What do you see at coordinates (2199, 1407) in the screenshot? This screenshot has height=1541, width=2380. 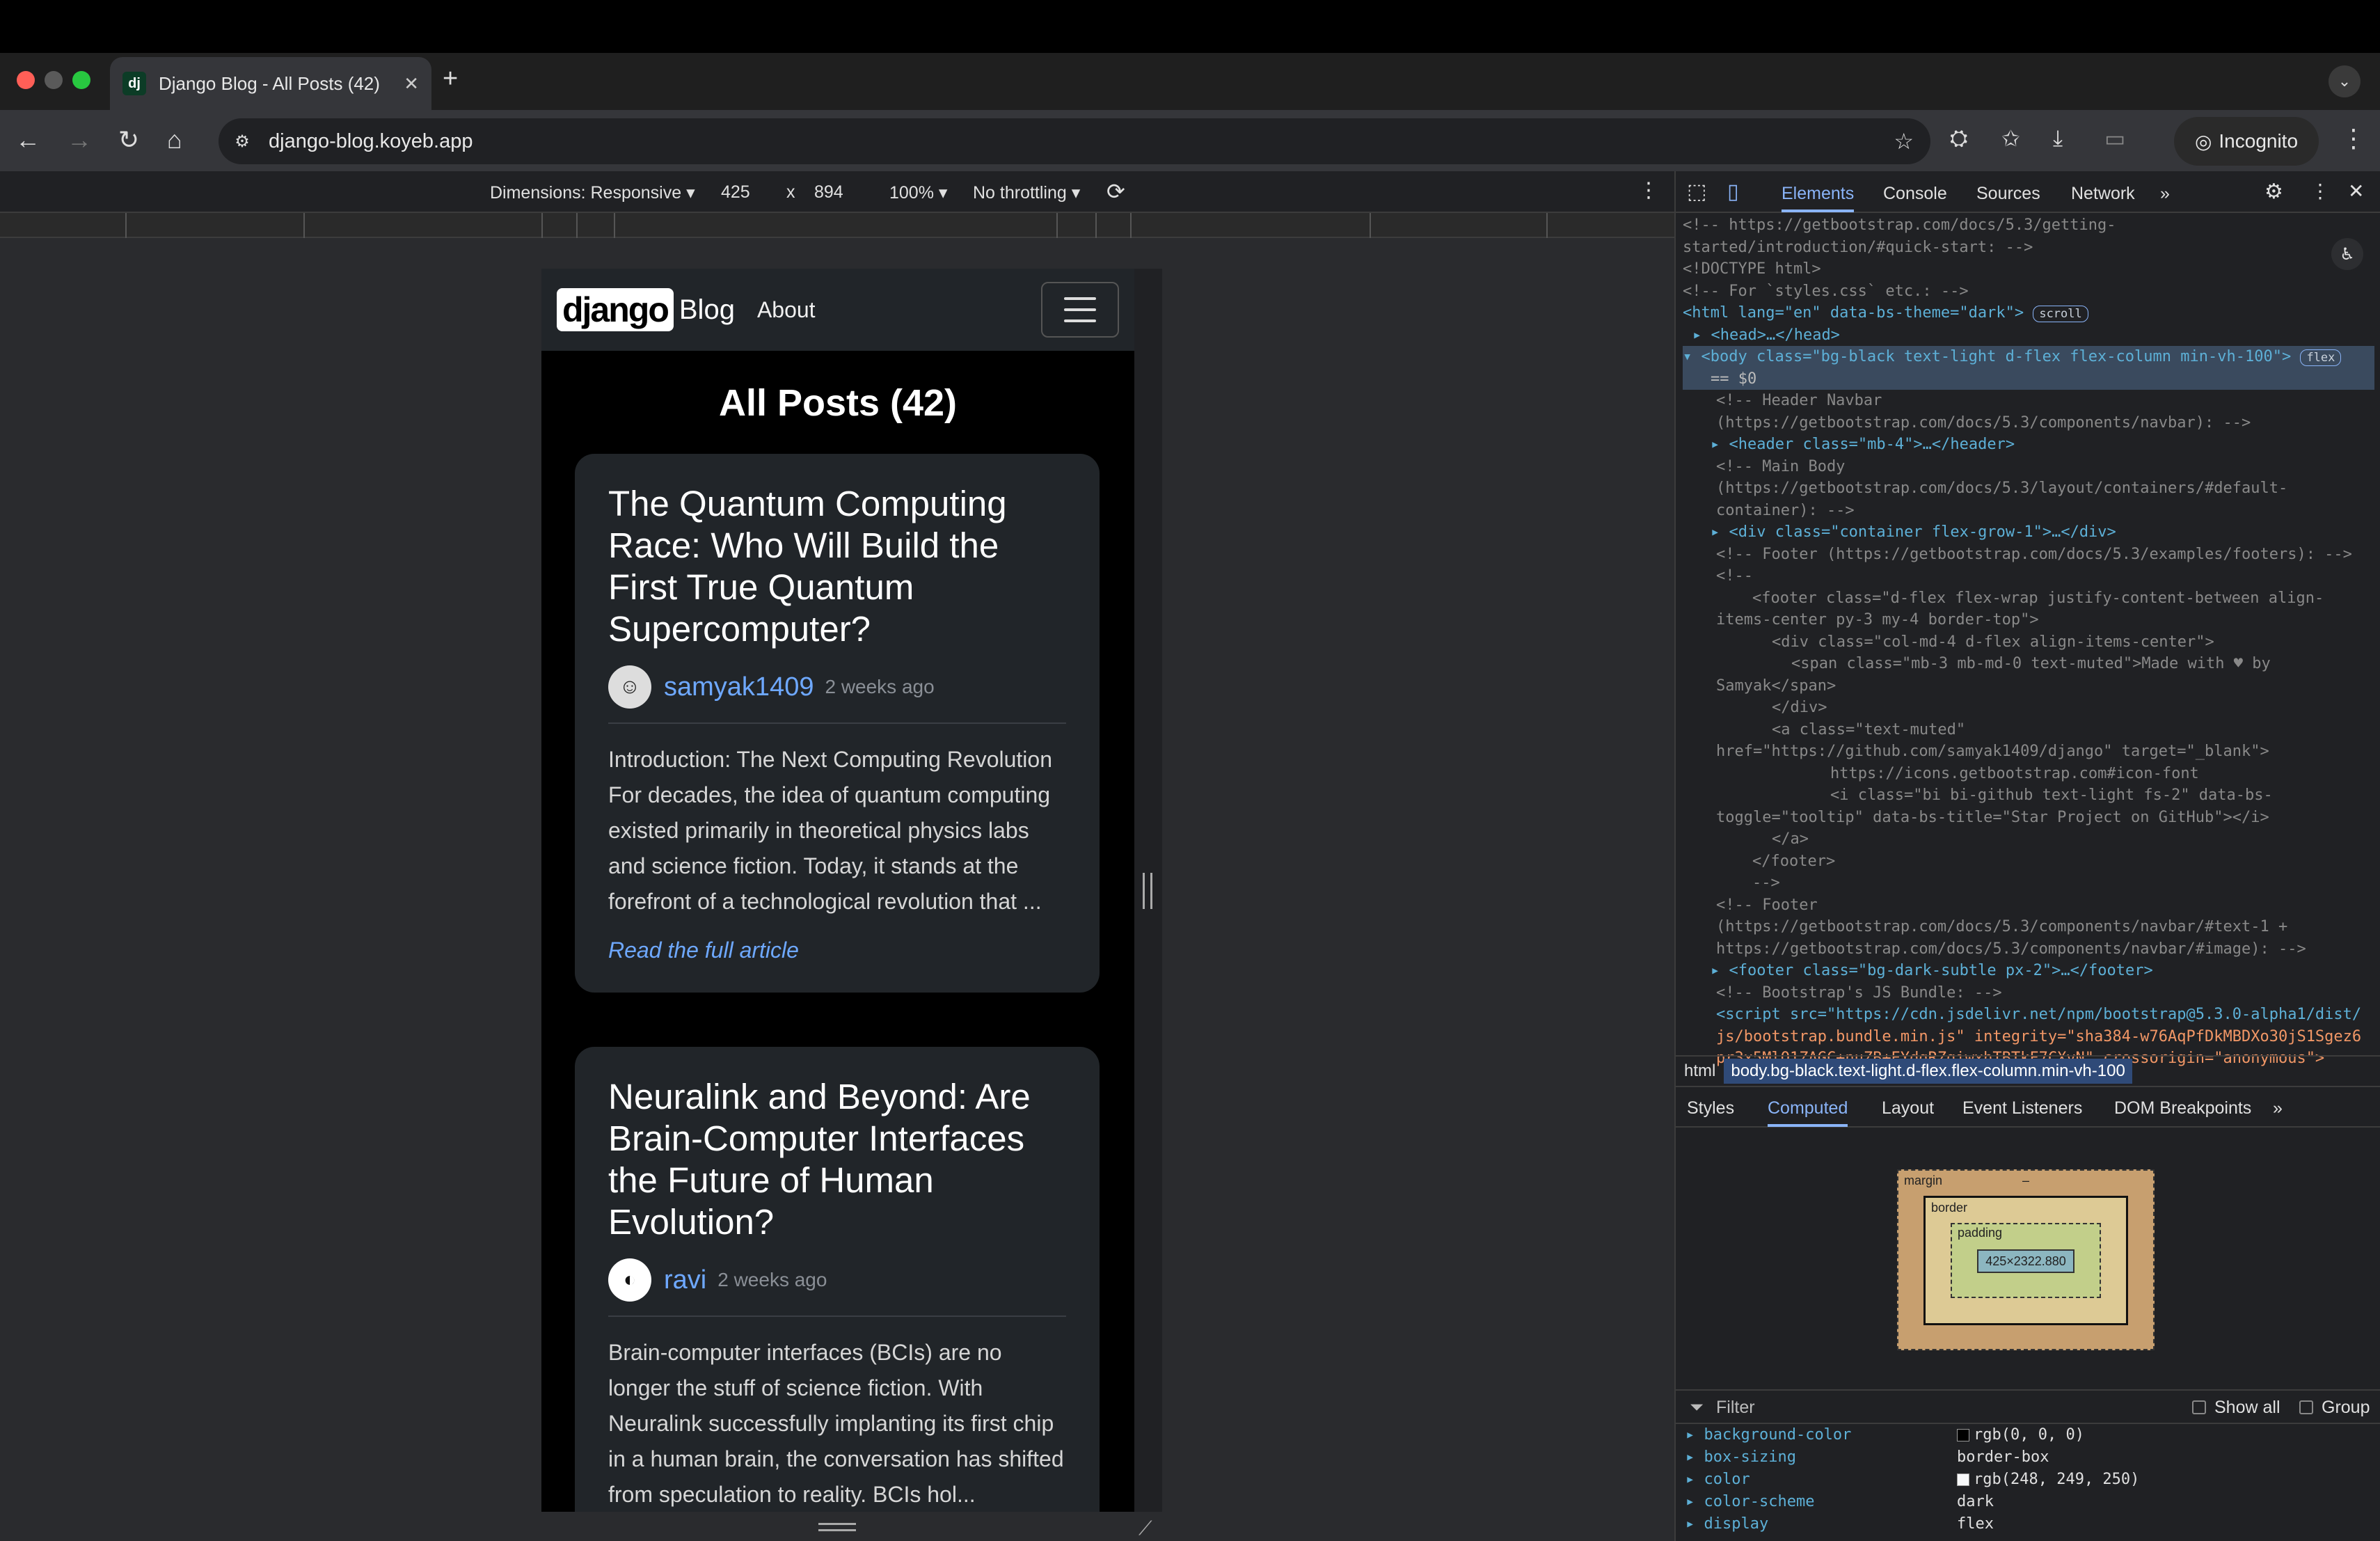 I see `show-all-checkbox` at bounding box center [2199, 1407].